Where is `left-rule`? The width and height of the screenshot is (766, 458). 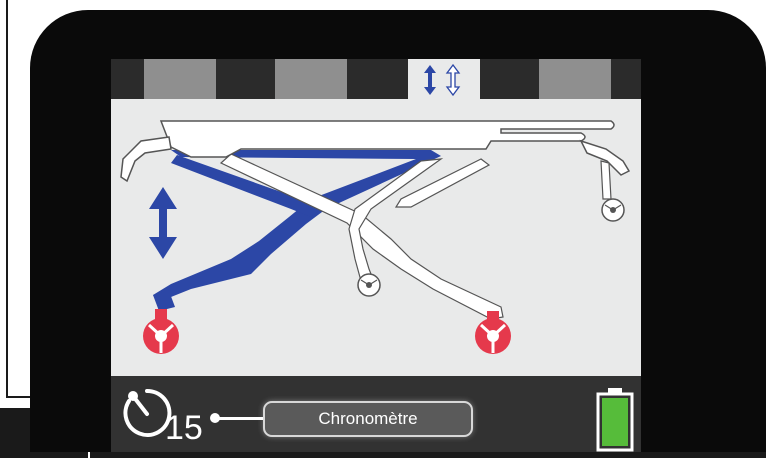 left-rule is located at coordinates (7, 199).